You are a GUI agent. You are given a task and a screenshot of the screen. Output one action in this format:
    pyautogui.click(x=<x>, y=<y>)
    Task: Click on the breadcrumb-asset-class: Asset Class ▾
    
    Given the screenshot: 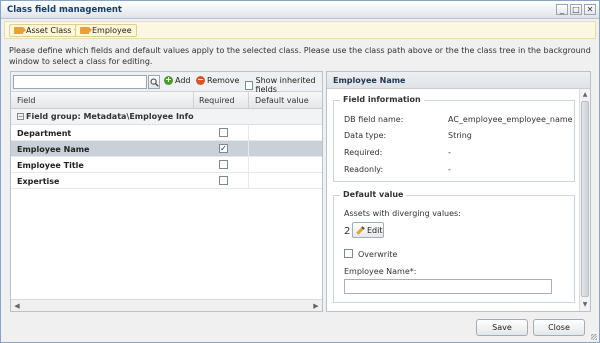 What is the action you would take?
    pyautogui.click(x=46, y=30)
    